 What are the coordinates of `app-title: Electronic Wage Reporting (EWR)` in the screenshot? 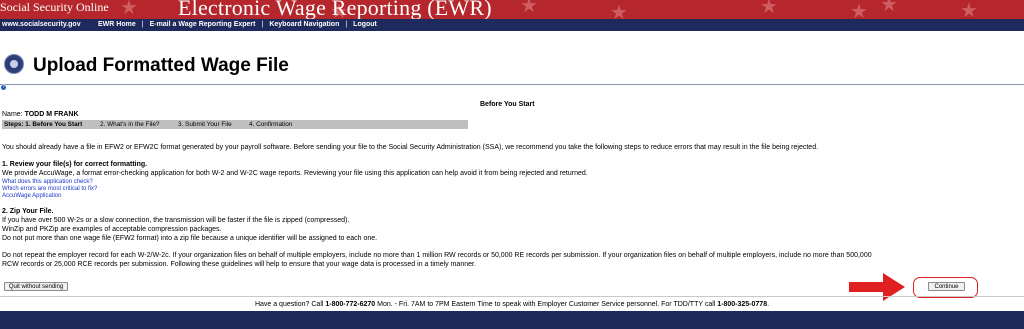 It's located at (335, 9).